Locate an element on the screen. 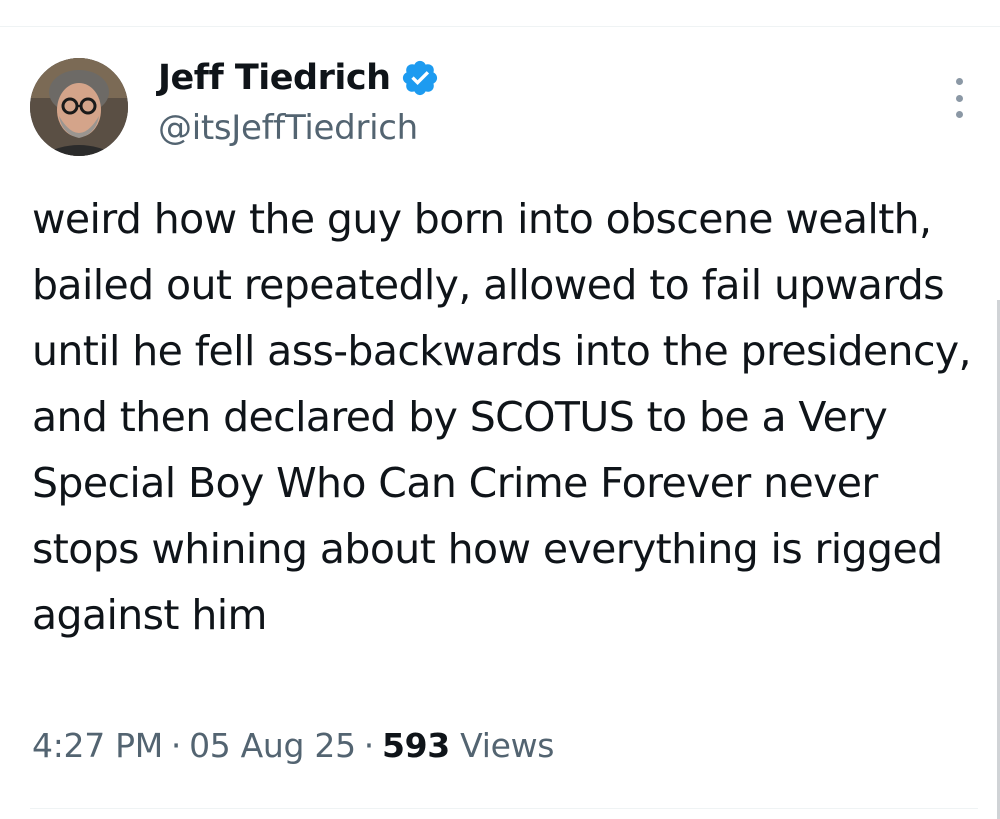 This screenshot has height=819, width=1000. avatar-image is located at coordinates (79, 107).